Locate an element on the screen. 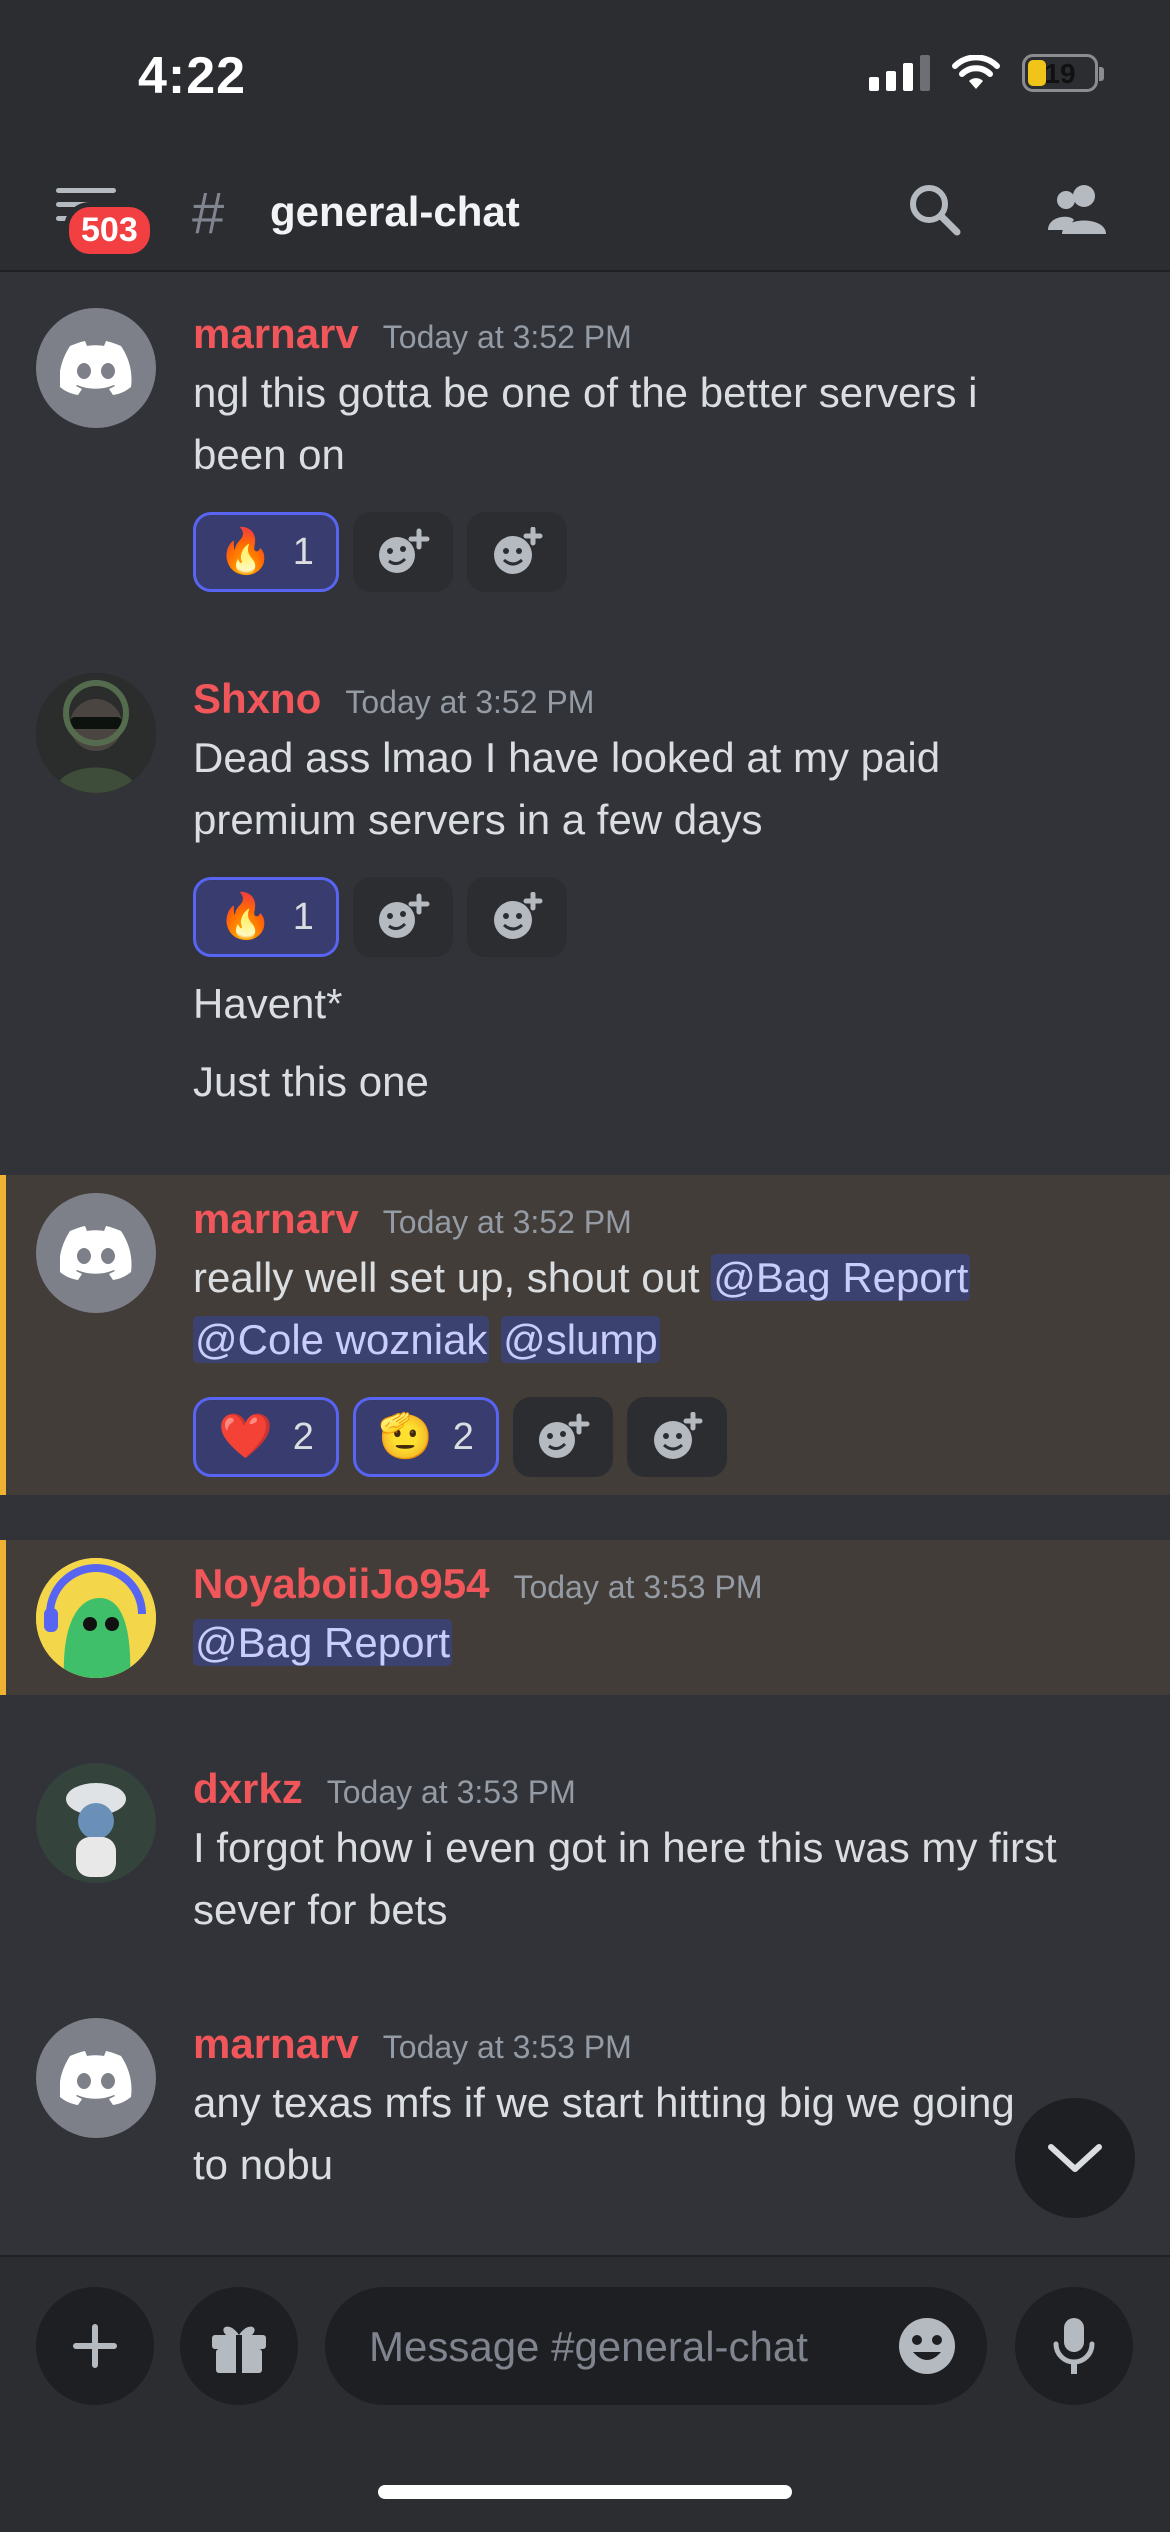  microphone-icon is located at coordinates (1074, 2346).